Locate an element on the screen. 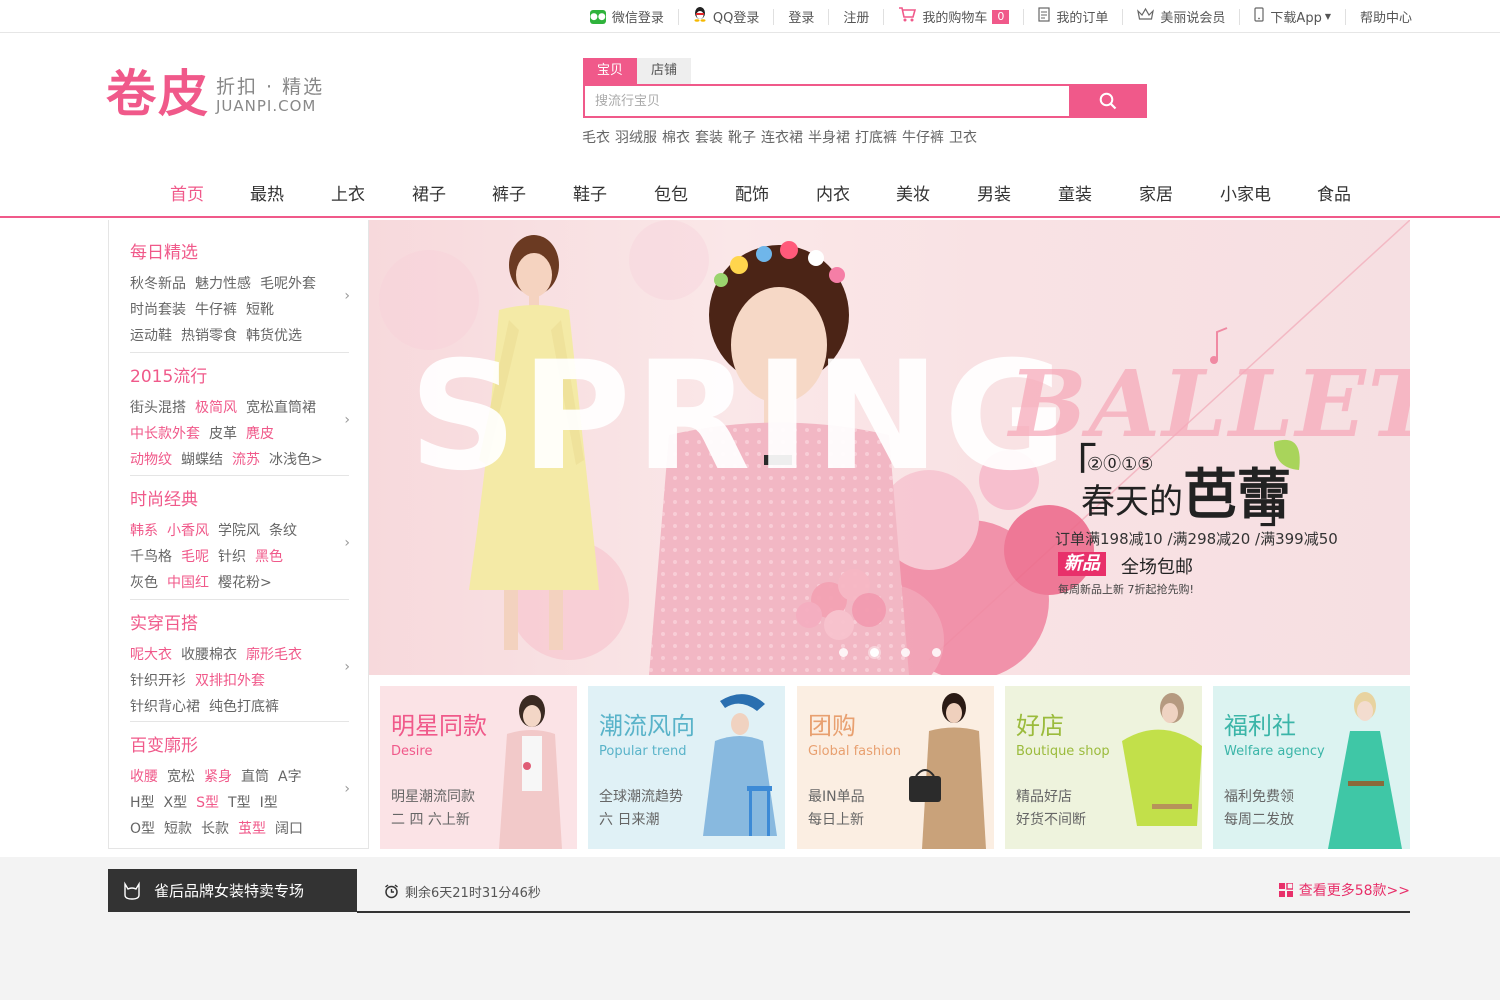  hot-word: 连衣裙 is located at coordinates (782, 137).